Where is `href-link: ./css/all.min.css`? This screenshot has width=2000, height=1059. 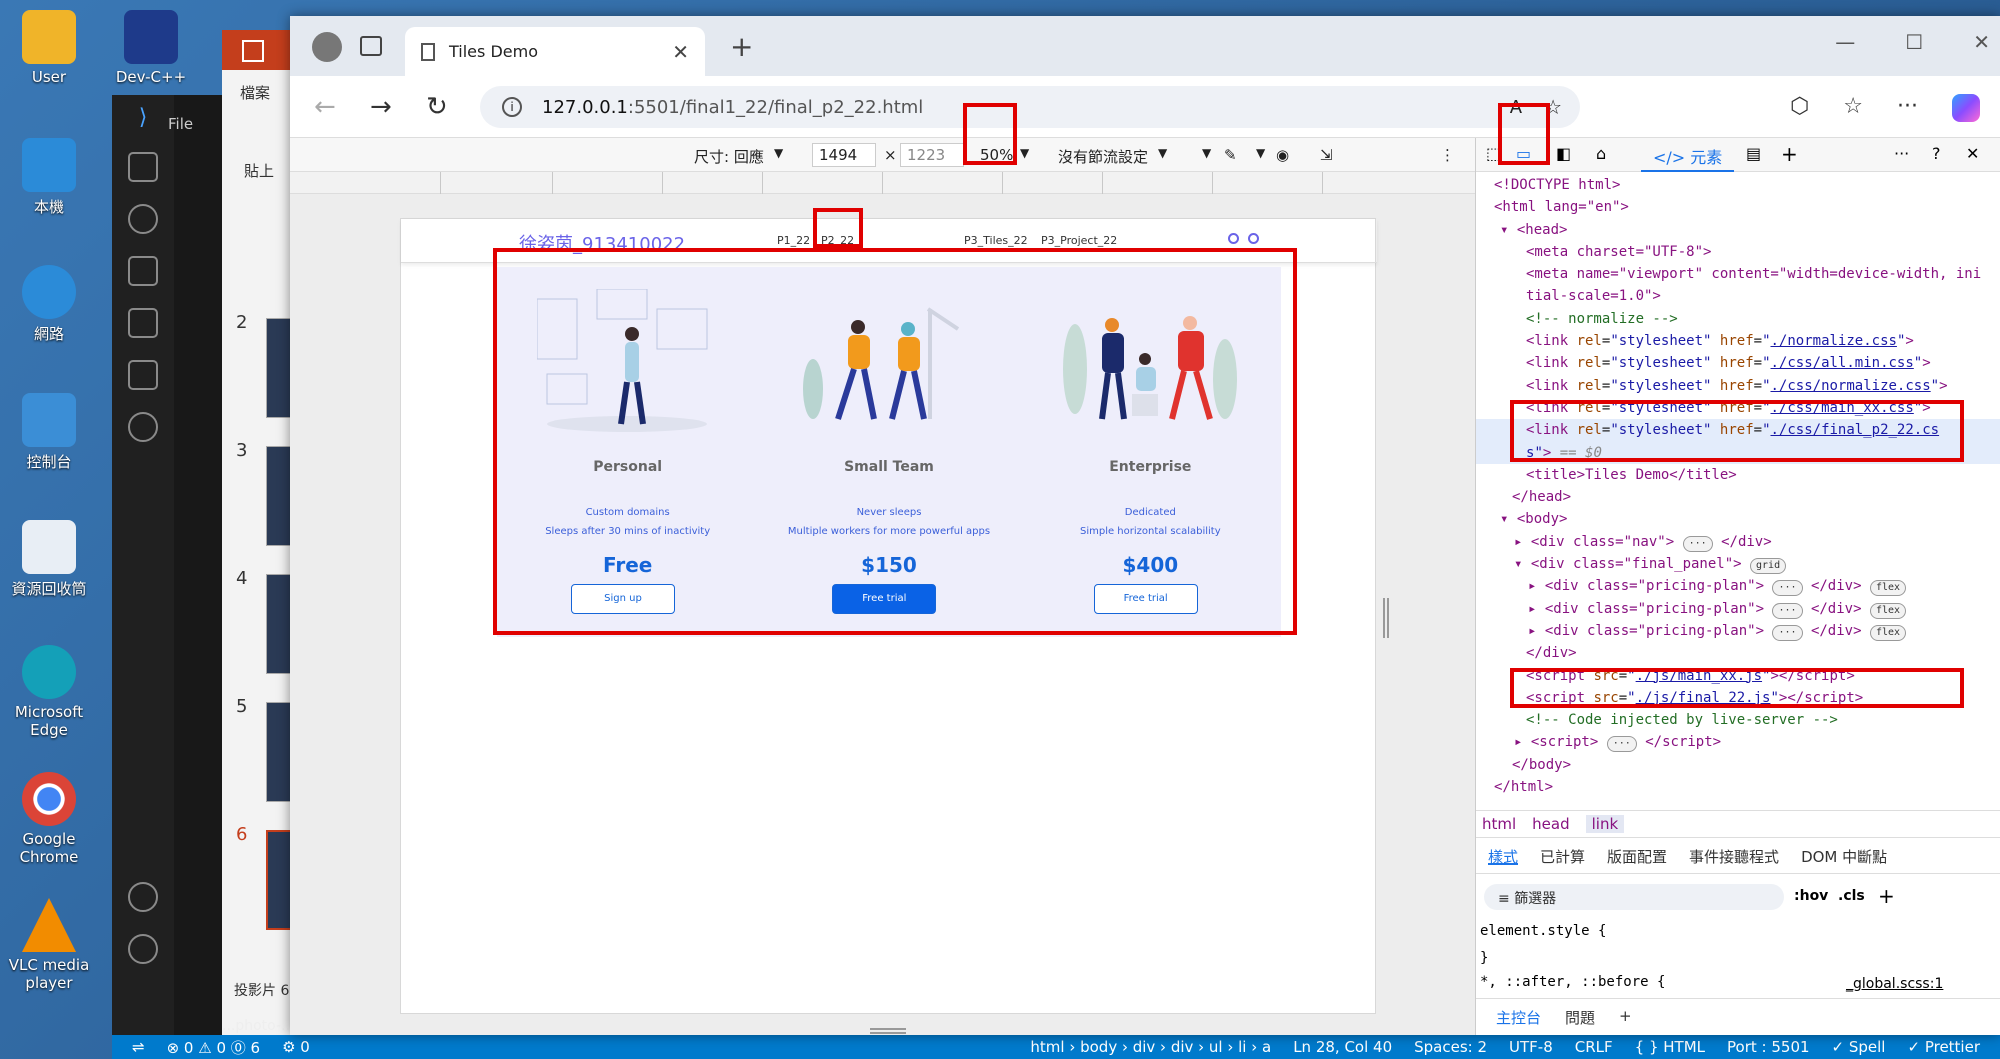 href-link: ./css/all.min.css is located at coordinates (1842, 363).